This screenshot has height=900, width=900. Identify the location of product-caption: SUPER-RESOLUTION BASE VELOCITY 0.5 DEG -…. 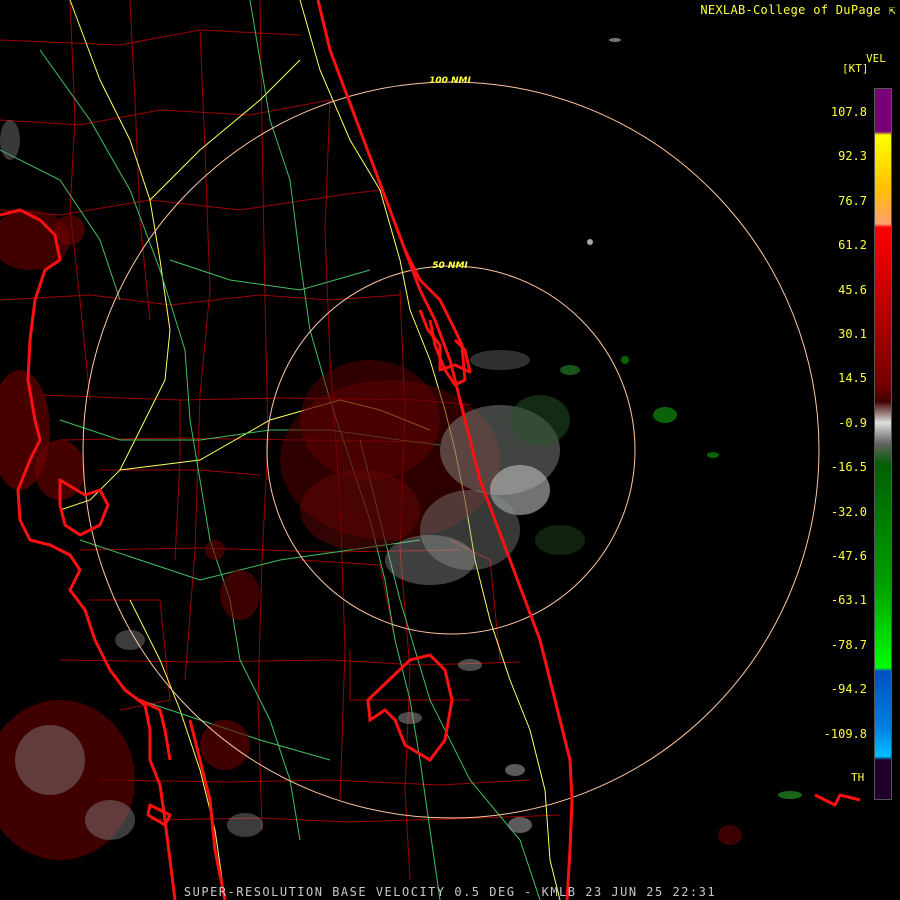
(450, 892).